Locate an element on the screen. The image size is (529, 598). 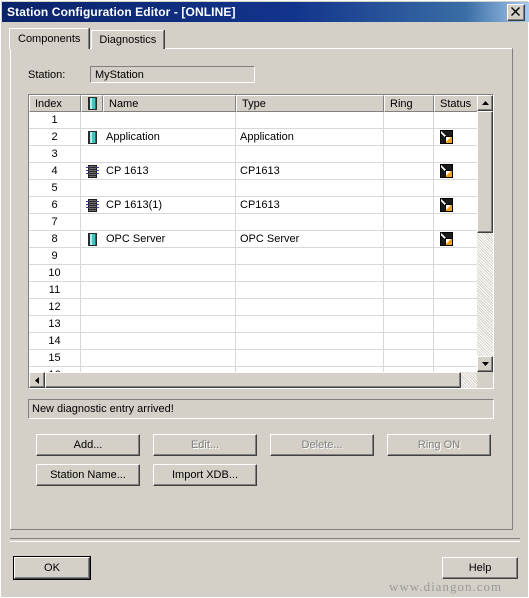
scroll-up-button is located at coordinates (485, 103).